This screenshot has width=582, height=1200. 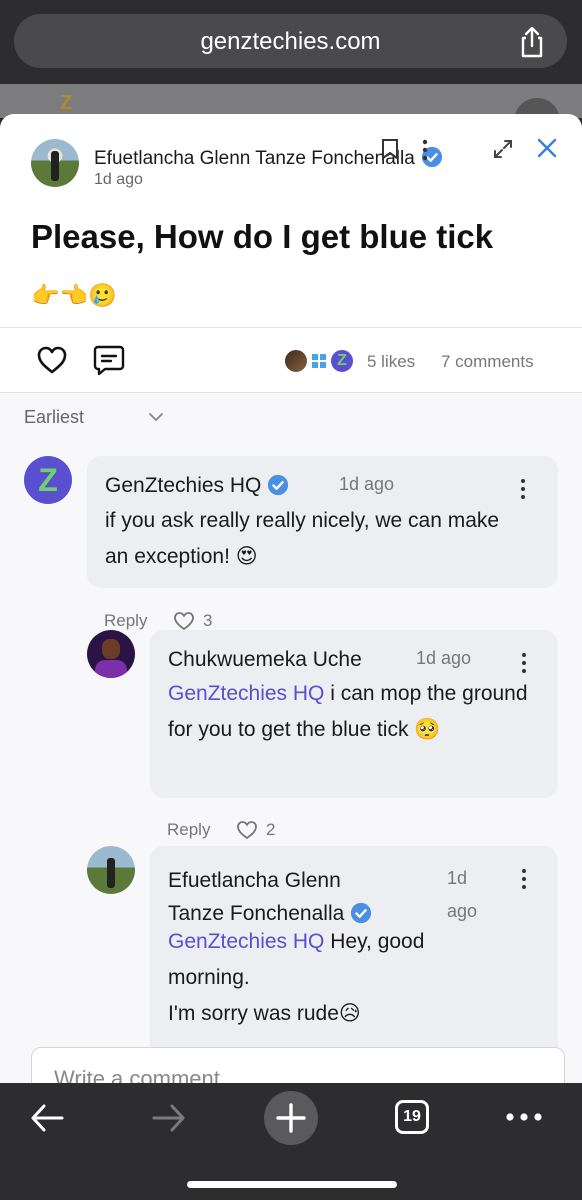 What do you see at coordinates (412, 1117) in the screenshot?
I see `tab-switcher-button: 19` at bounding box center [412, 1117].